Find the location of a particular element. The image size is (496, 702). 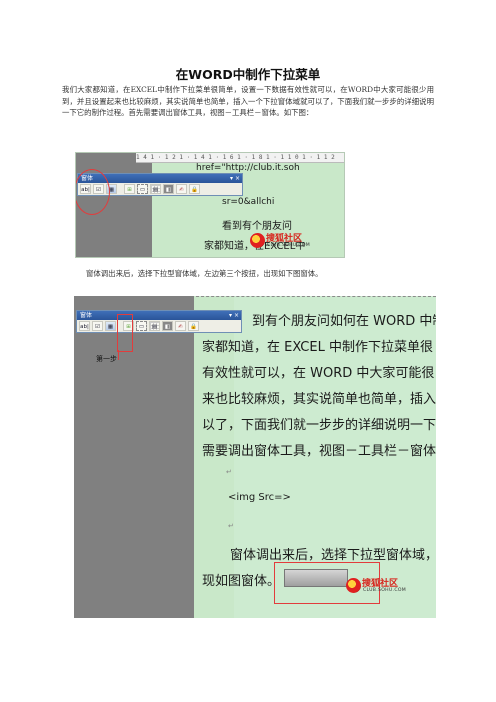

doc-line: 家都知道，在 EXCEL 中制作下拉菜单很 is located at coordinates (317, 347).